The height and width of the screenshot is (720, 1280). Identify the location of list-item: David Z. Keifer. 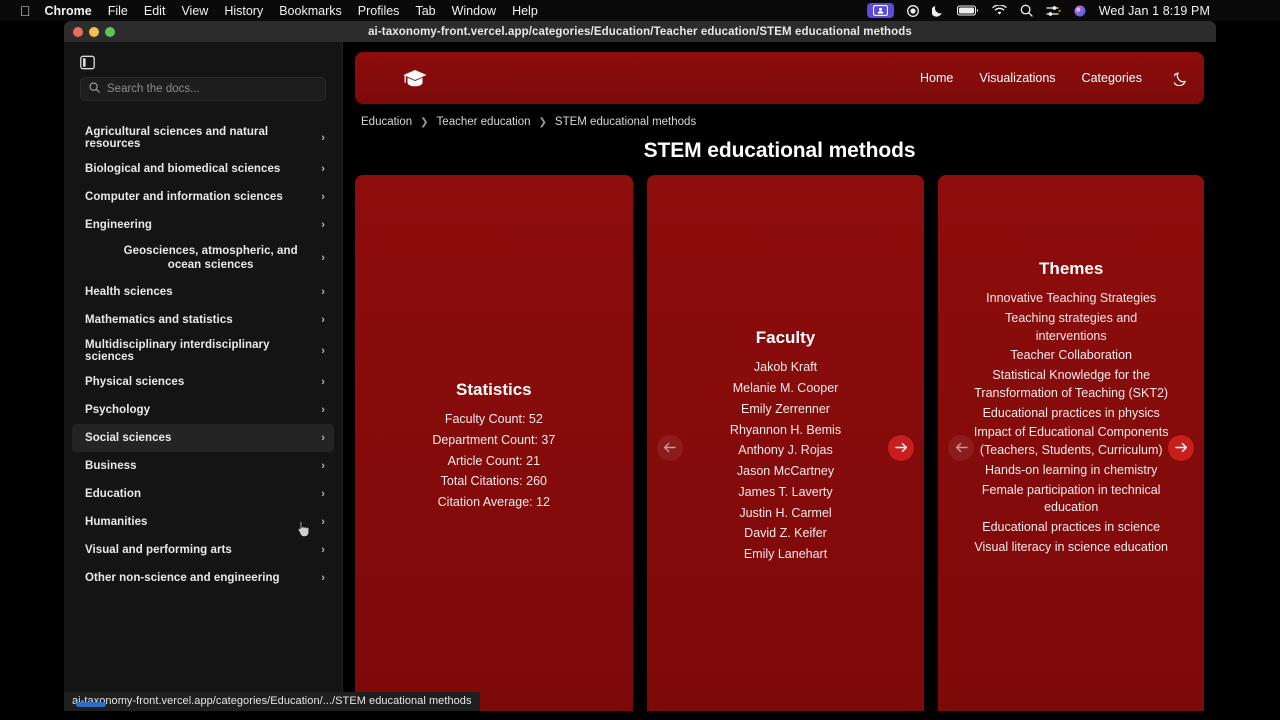
(785, 533).